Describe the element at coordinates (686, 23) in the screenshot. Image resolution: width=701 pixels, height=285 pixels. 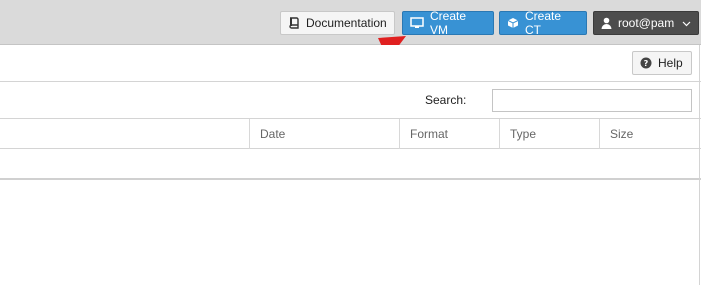
I see `chevron-down-icon` at that location.